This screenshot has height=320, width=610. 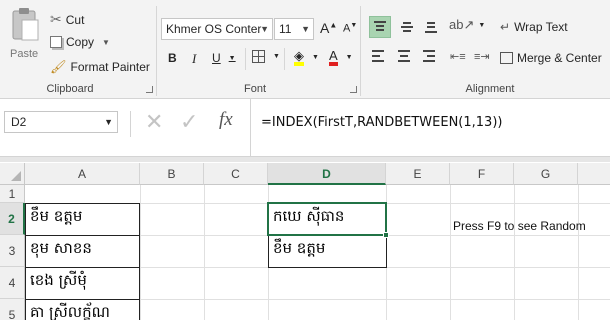 What do you see at coordinates (25, 24) in the screenshot?
I see `paste-icon` at bounding box center [25, 24].